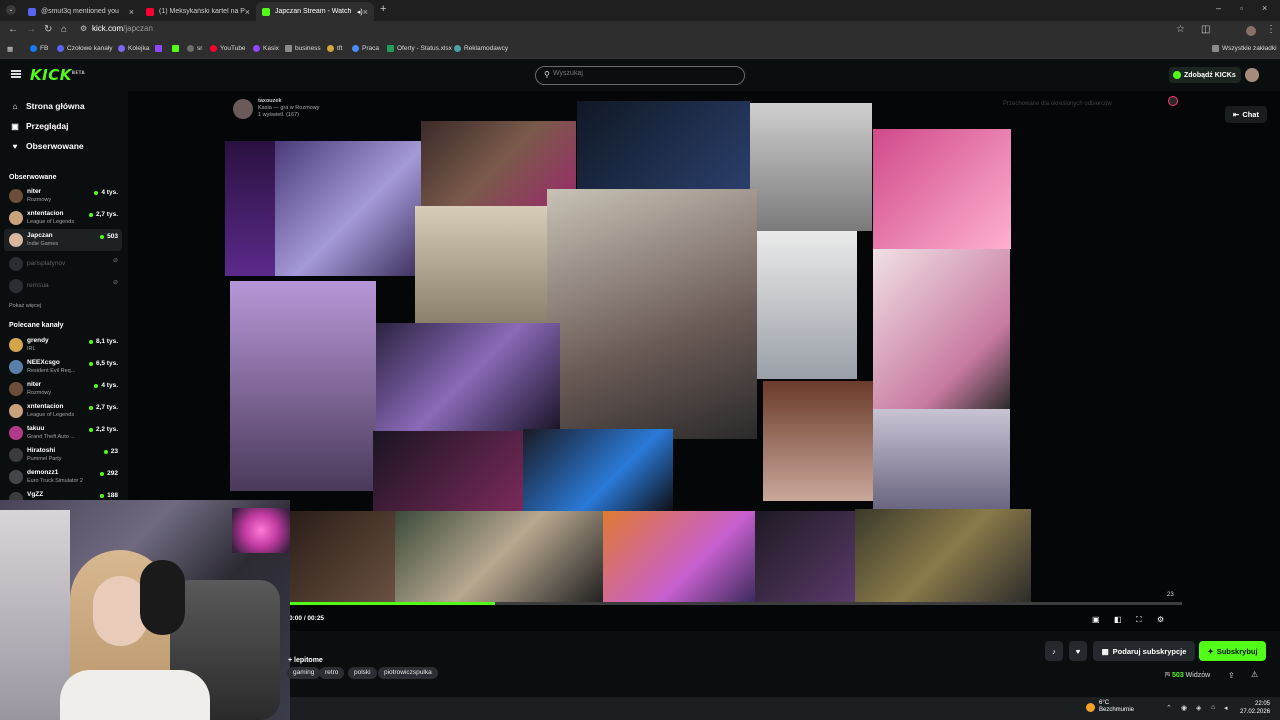 The height and width of the screenshot is (720, 1280). I want to click on stream-tag: gaming, so click(304, 673).